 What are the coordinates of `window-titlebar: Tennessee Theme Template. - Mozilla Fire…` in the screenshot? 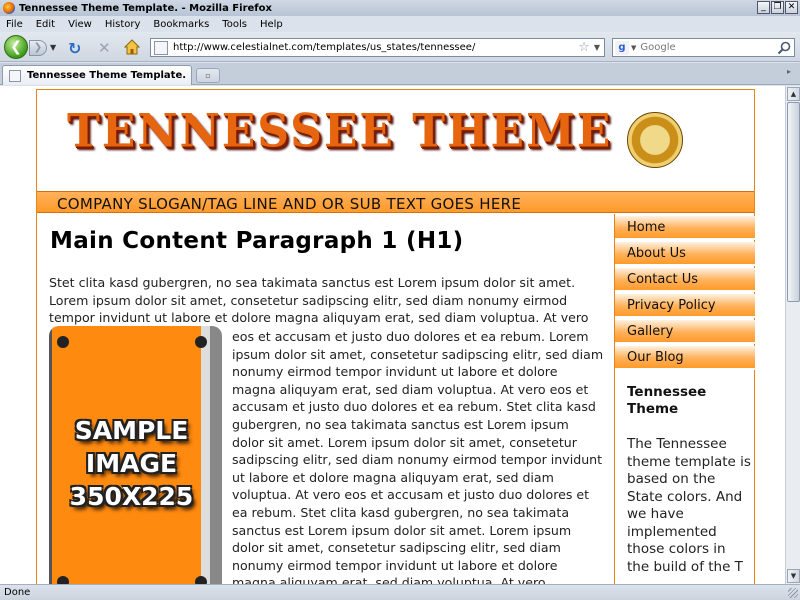 It's located at (400, 8).